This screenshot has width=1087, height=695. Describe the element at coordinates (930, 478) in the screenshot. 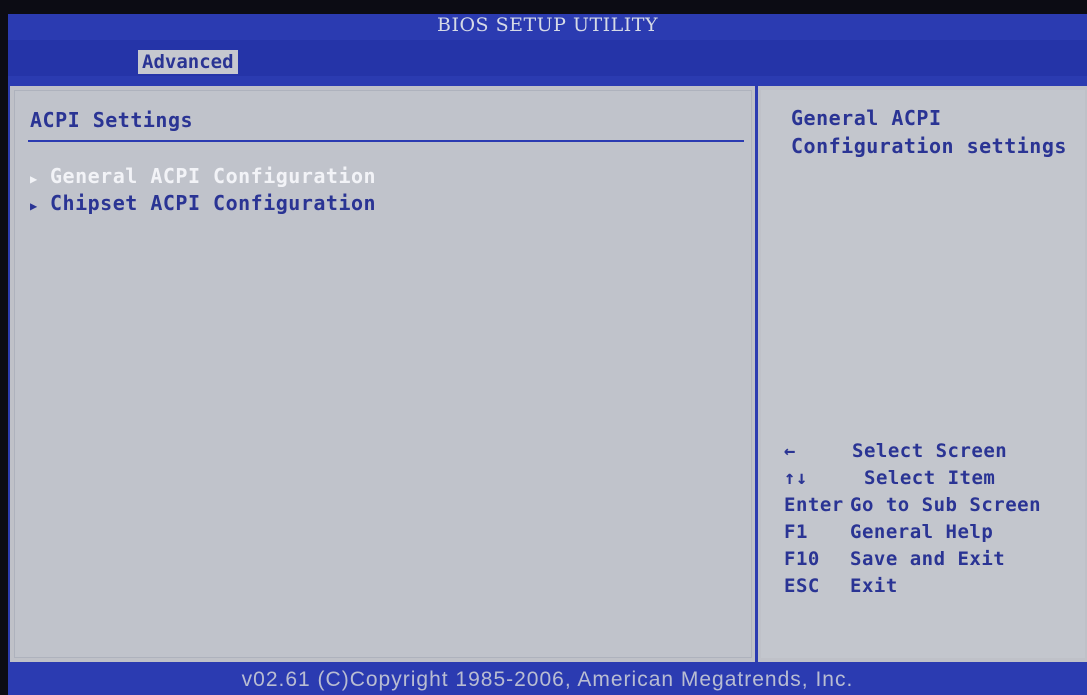

I see `key-action: Select Item` at that location.